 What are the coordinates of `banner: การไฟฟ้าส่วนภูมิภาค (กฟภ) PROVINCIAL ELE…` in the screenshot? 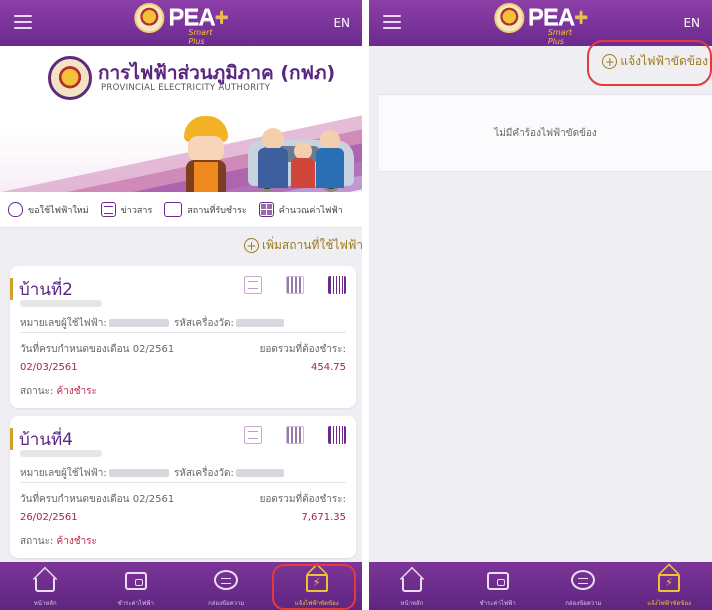 It's located at (181, 119).